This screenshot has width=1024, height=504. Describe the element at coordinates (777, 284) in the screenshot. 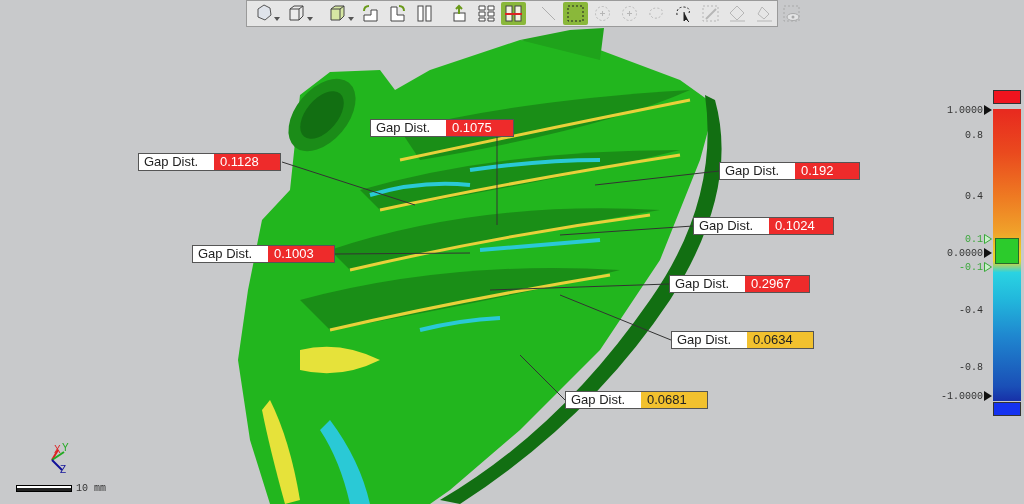

I see `callout-value: 0.2967` at that location.